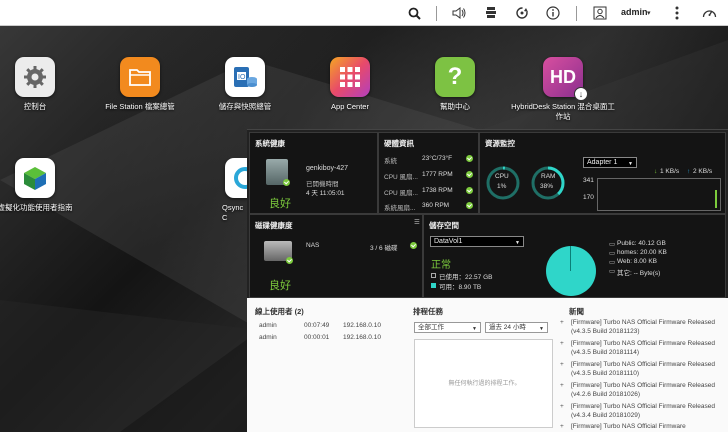 Image resolution: width=728 pixels, height=432 pixels. I want to click on app-control-panel: 控制台, so click(45, 84).